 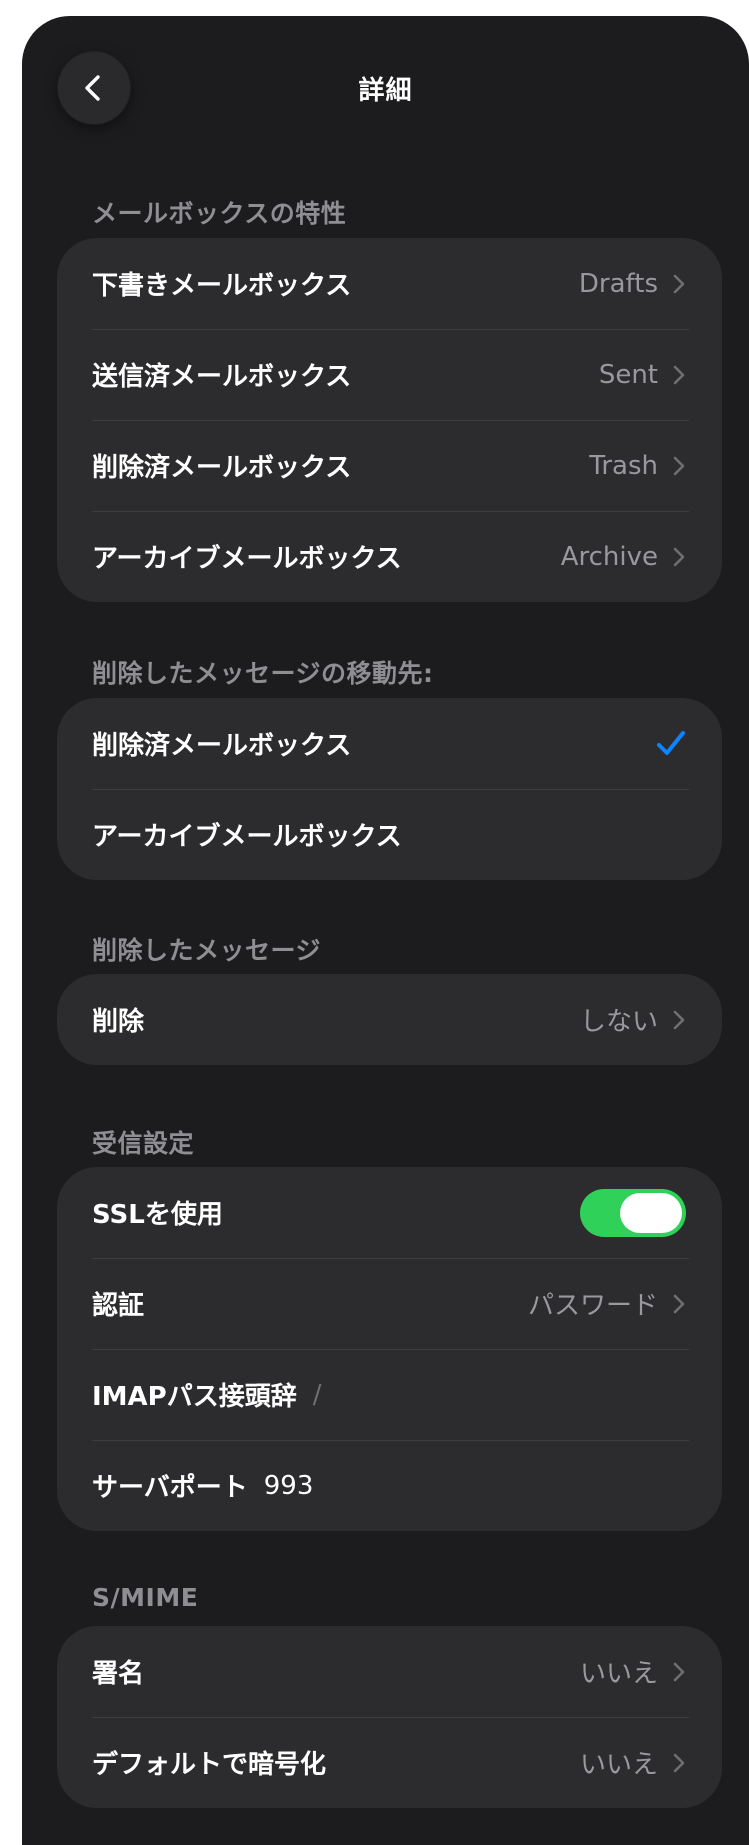 I want to click on row-value: しない, so click(x=618, y=1022).